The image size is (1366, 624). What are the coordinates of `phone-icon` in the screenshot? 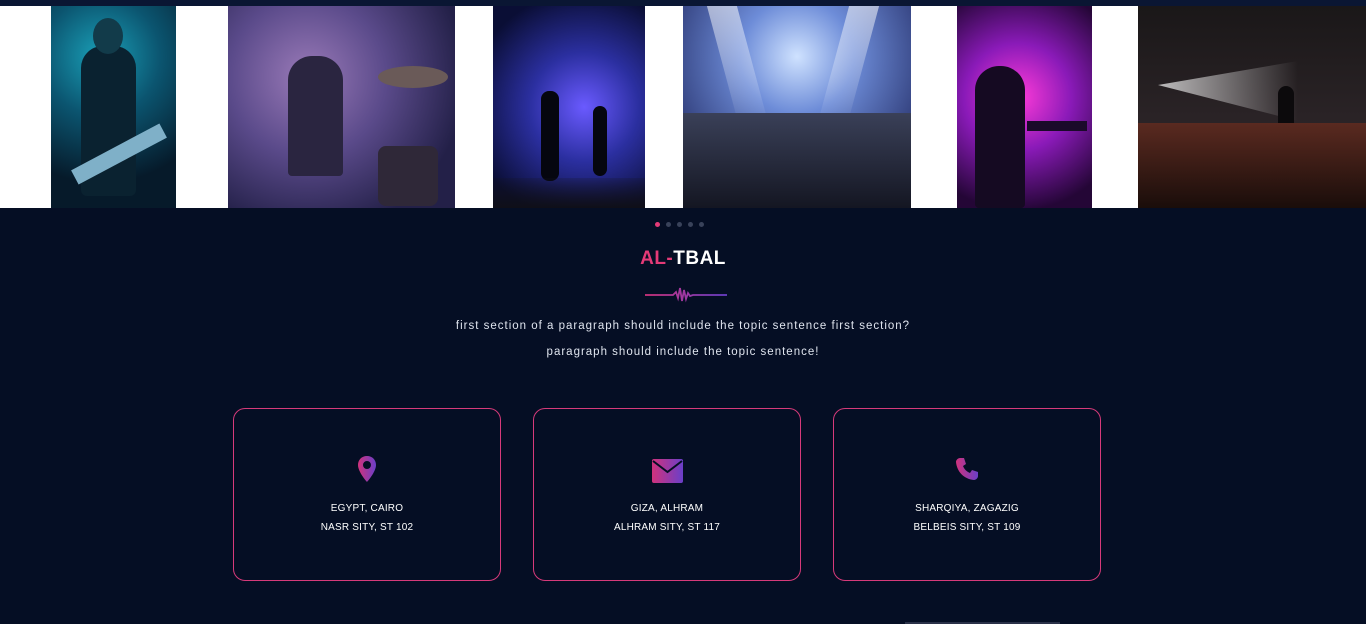 It's located at (967, 469).